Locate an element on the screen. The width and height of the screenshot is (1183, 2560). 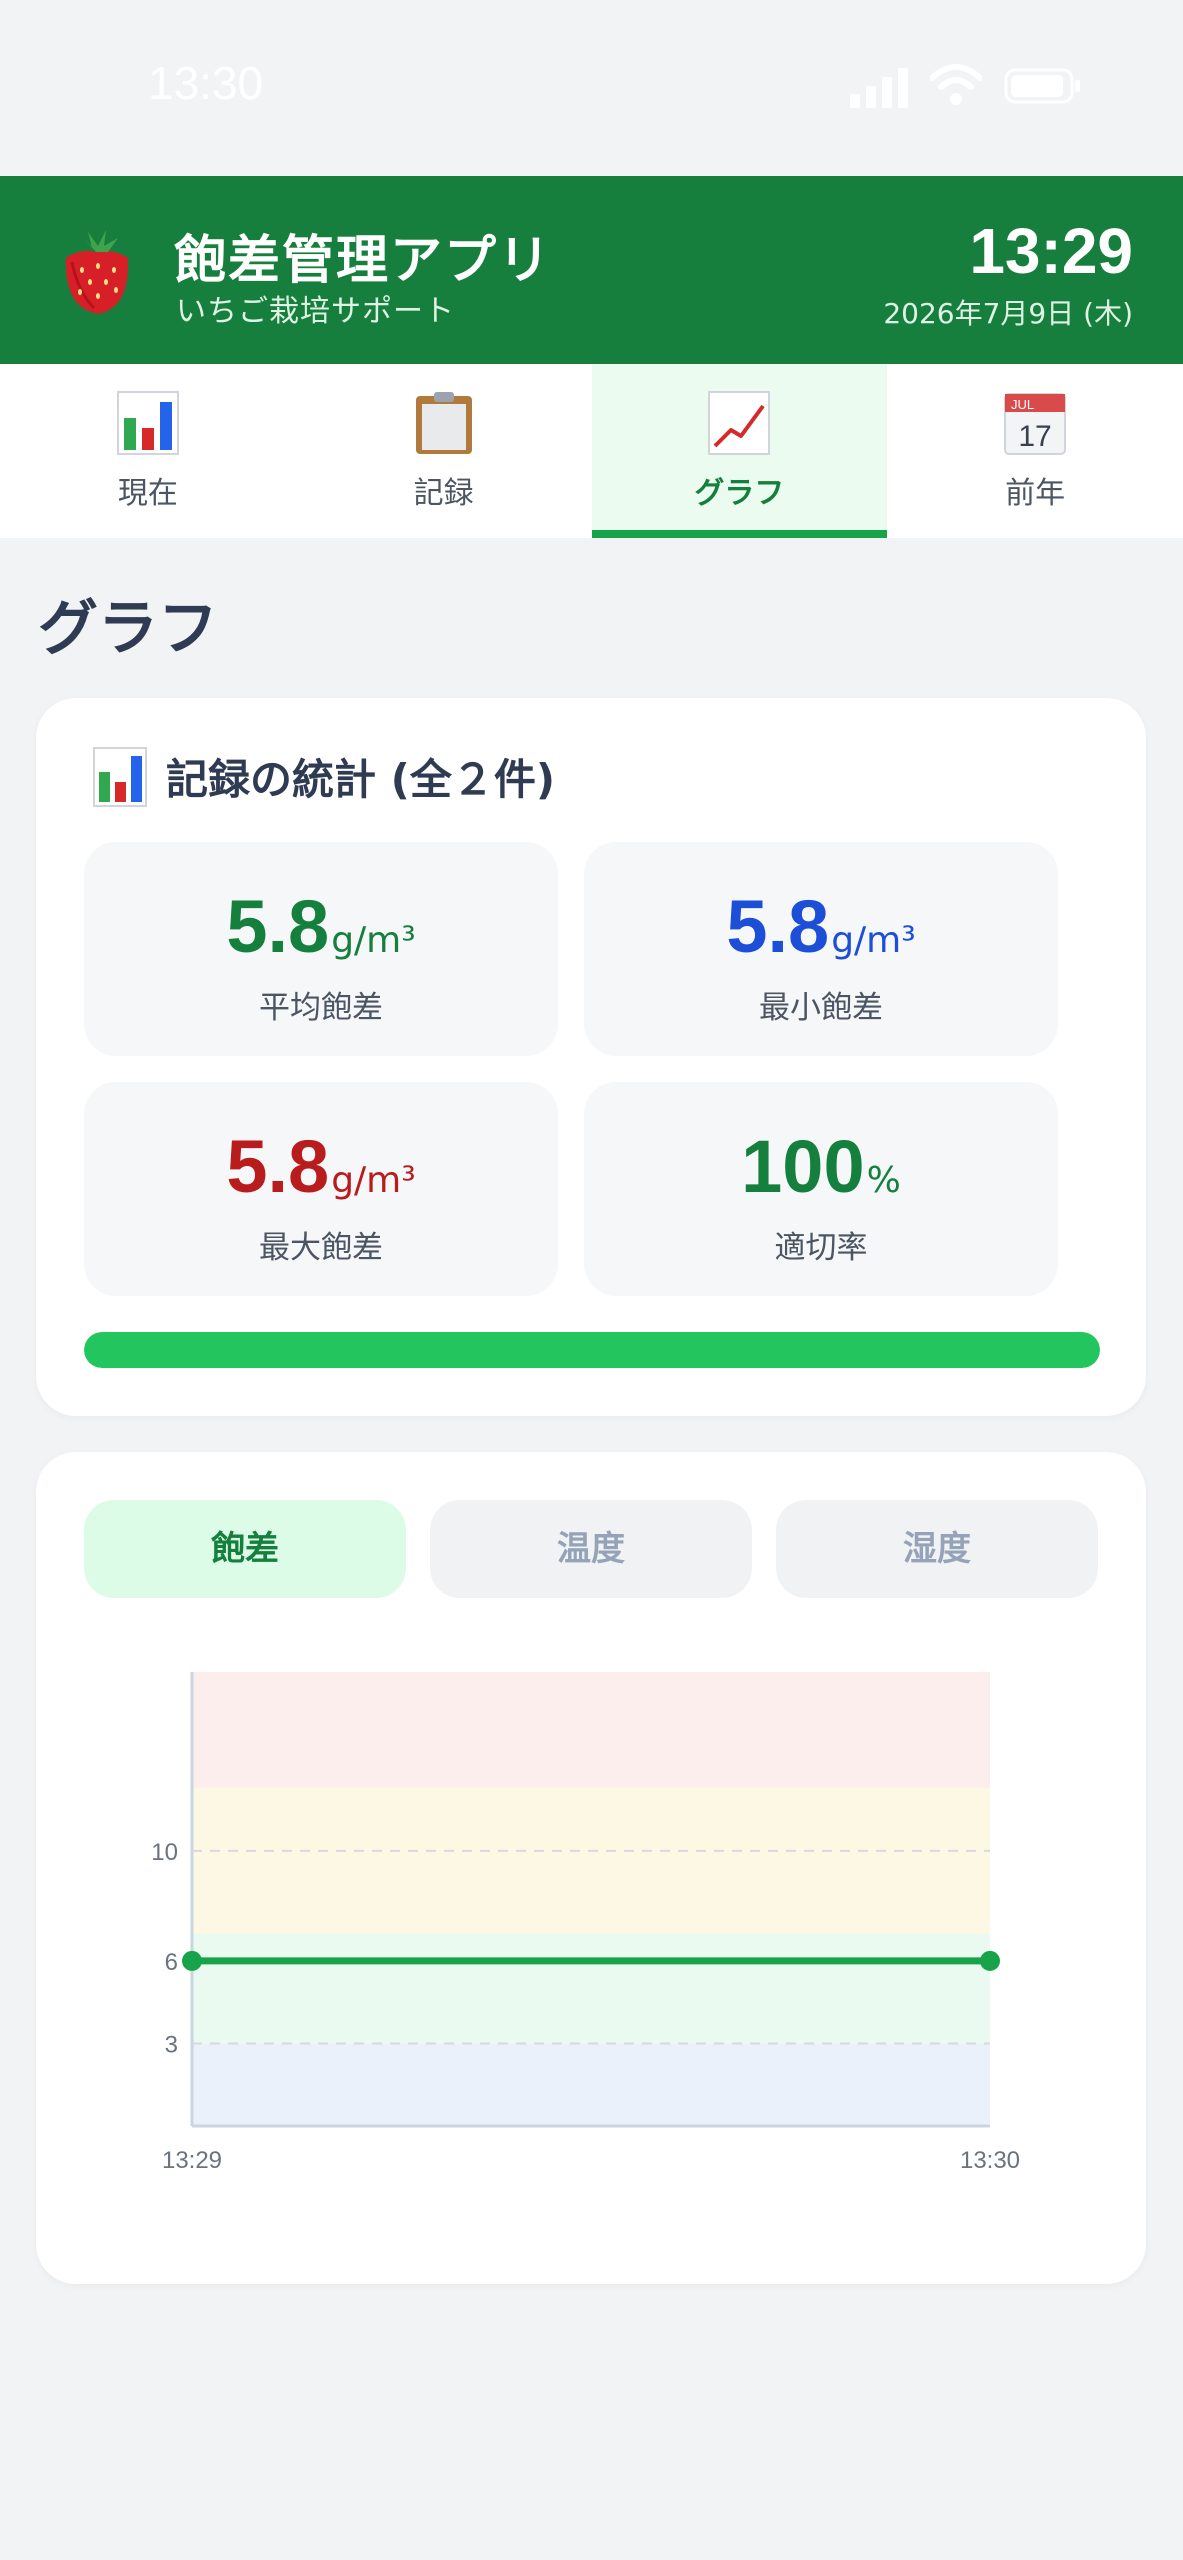
page-title: グラフ is located at coordinates (128, 629).